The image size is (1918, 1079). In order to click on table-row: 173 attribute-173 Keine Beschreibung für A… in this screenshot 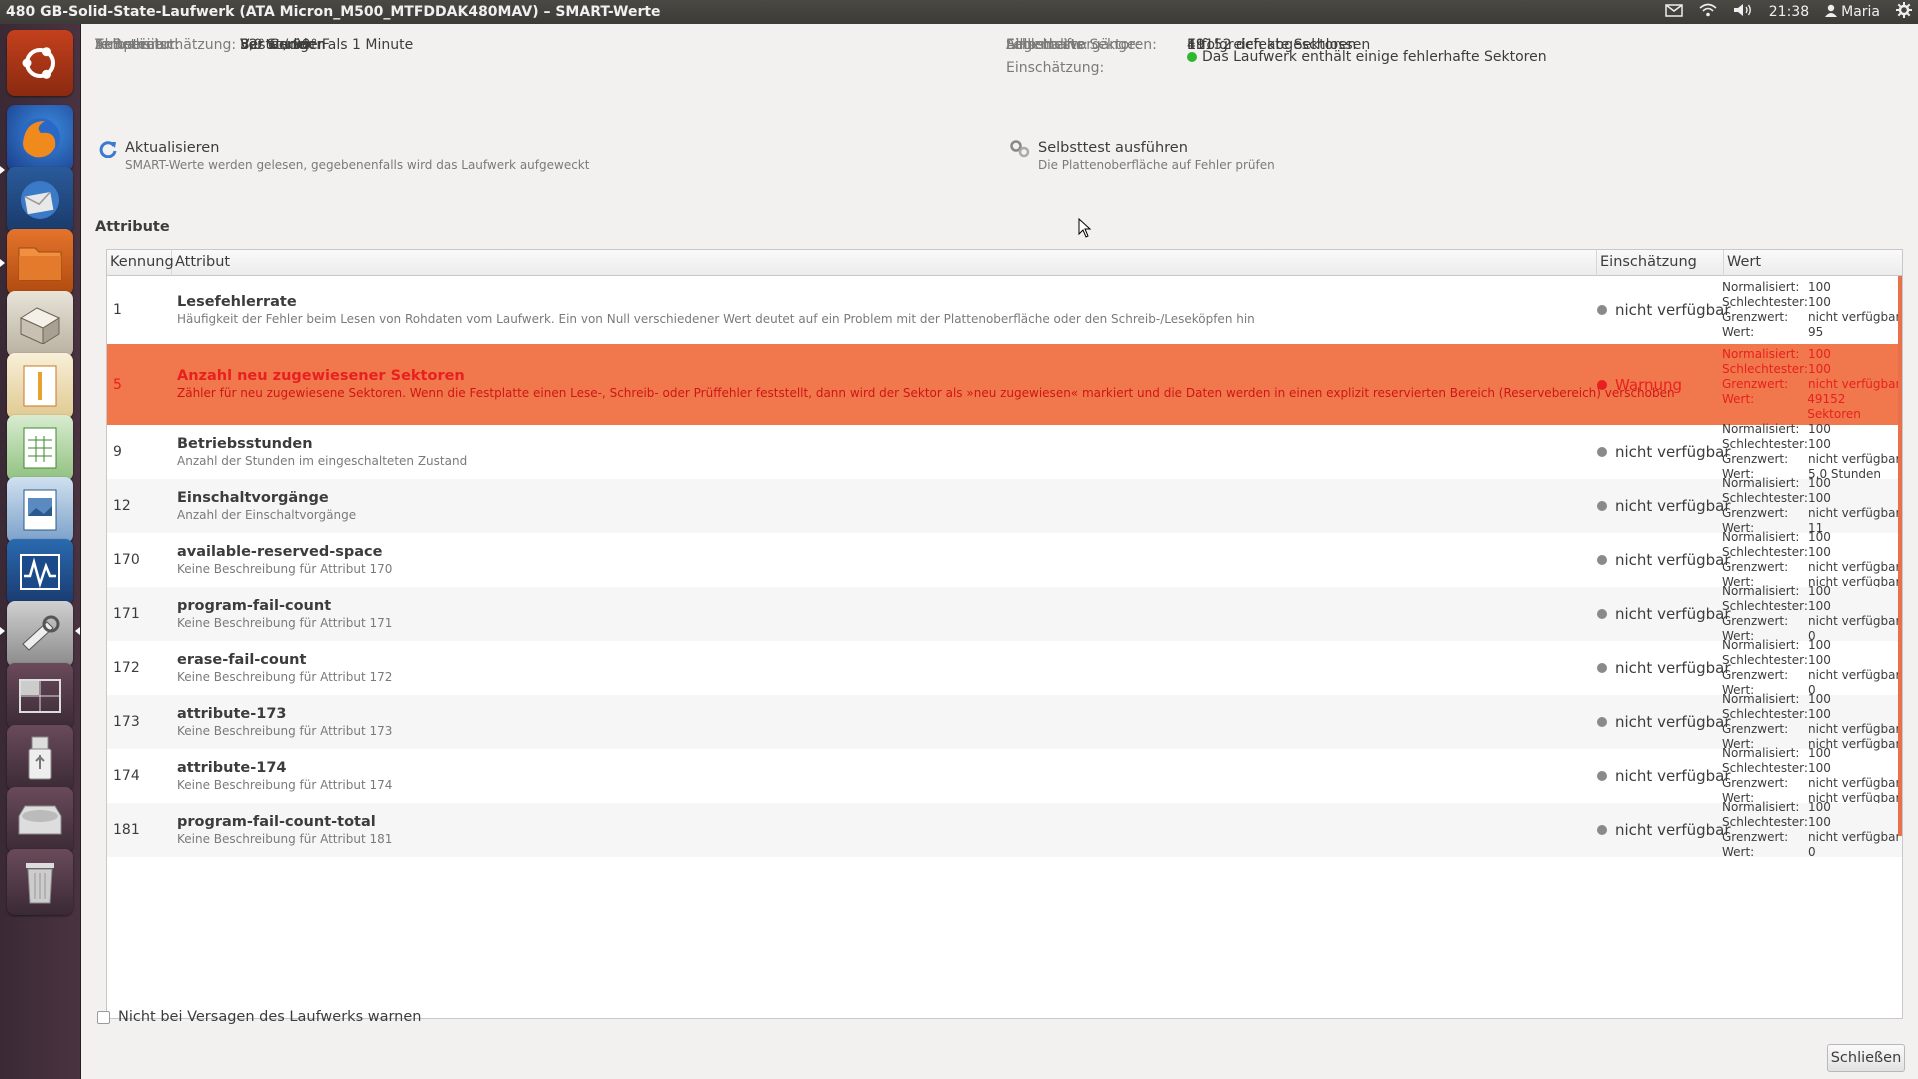, I will do `click(1004, 721)`.